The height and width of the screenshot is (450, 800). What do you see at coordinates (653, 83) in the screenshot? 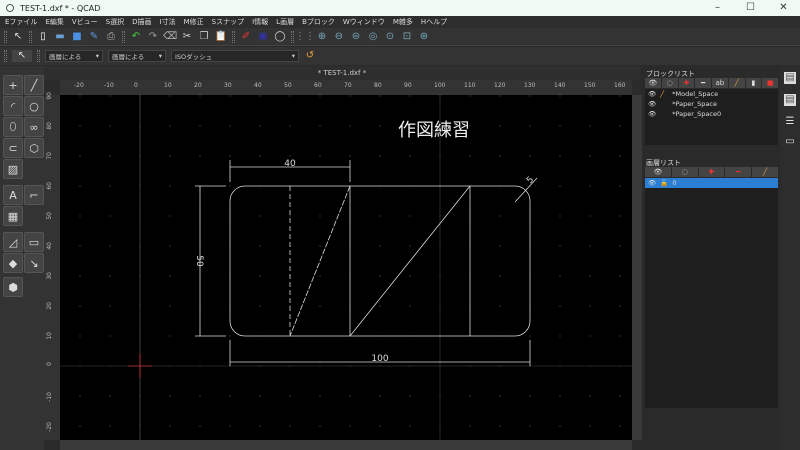
I see `show-all-icon: 👁` at bounding box center [653, 83].